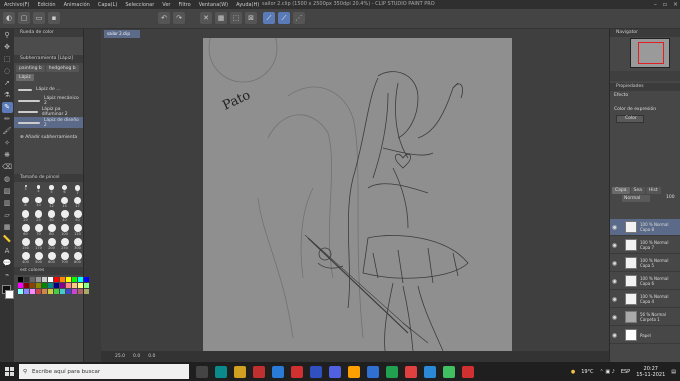 This screenshot has width=680, height=381. I want to click on sub-color-swatch, so click(9, 294).